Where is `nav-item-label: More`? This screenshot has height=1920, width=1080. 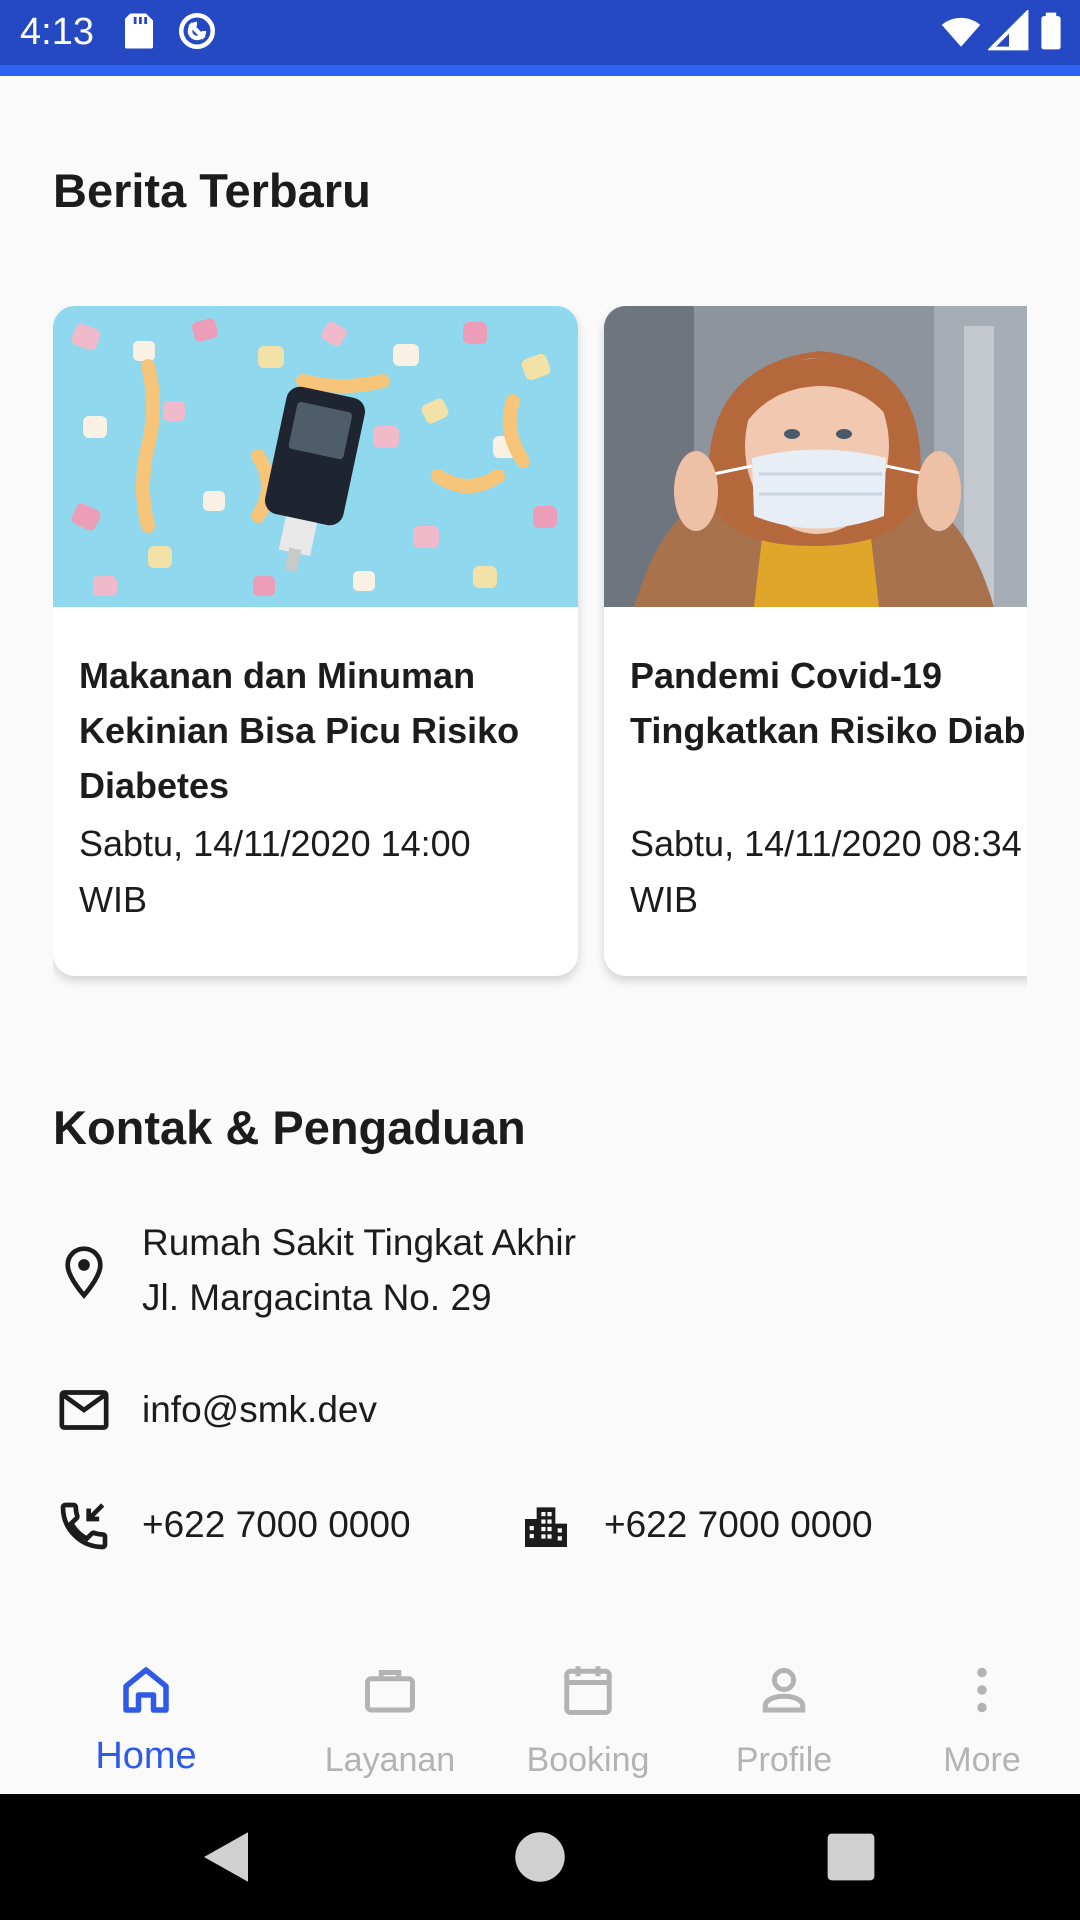
nav-item-label: More is located at coordinates (982, 1760).